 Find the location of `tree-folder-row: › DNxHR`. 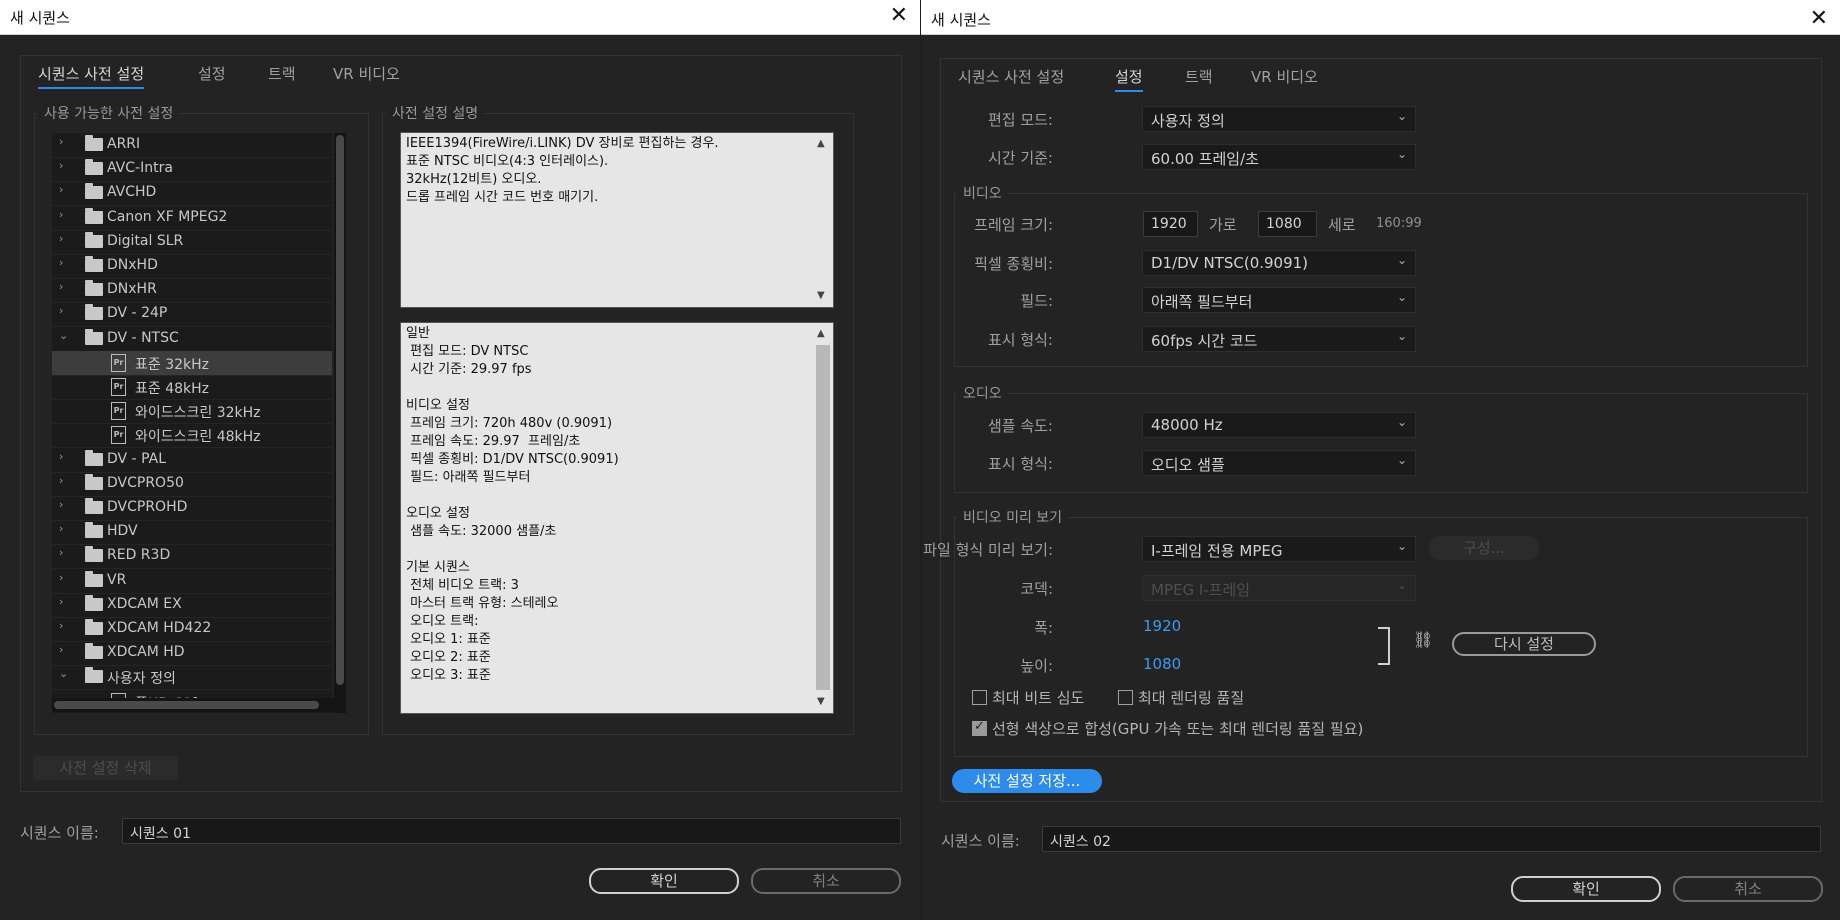

tree-folder-row: › DNxHR is located at coordinates (192, 291).